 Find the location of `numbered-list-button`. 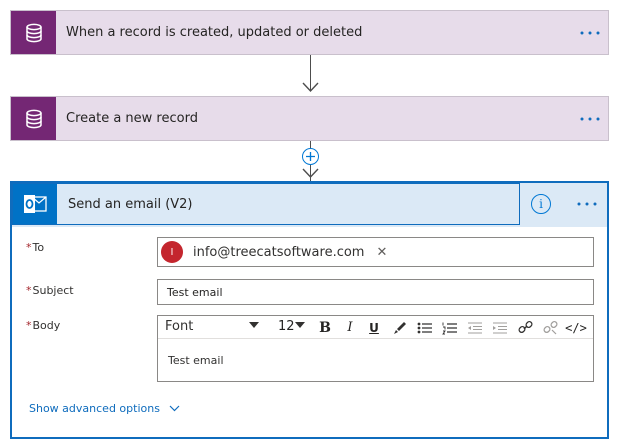

numbered-list-button is located at coordinates (450, 327).